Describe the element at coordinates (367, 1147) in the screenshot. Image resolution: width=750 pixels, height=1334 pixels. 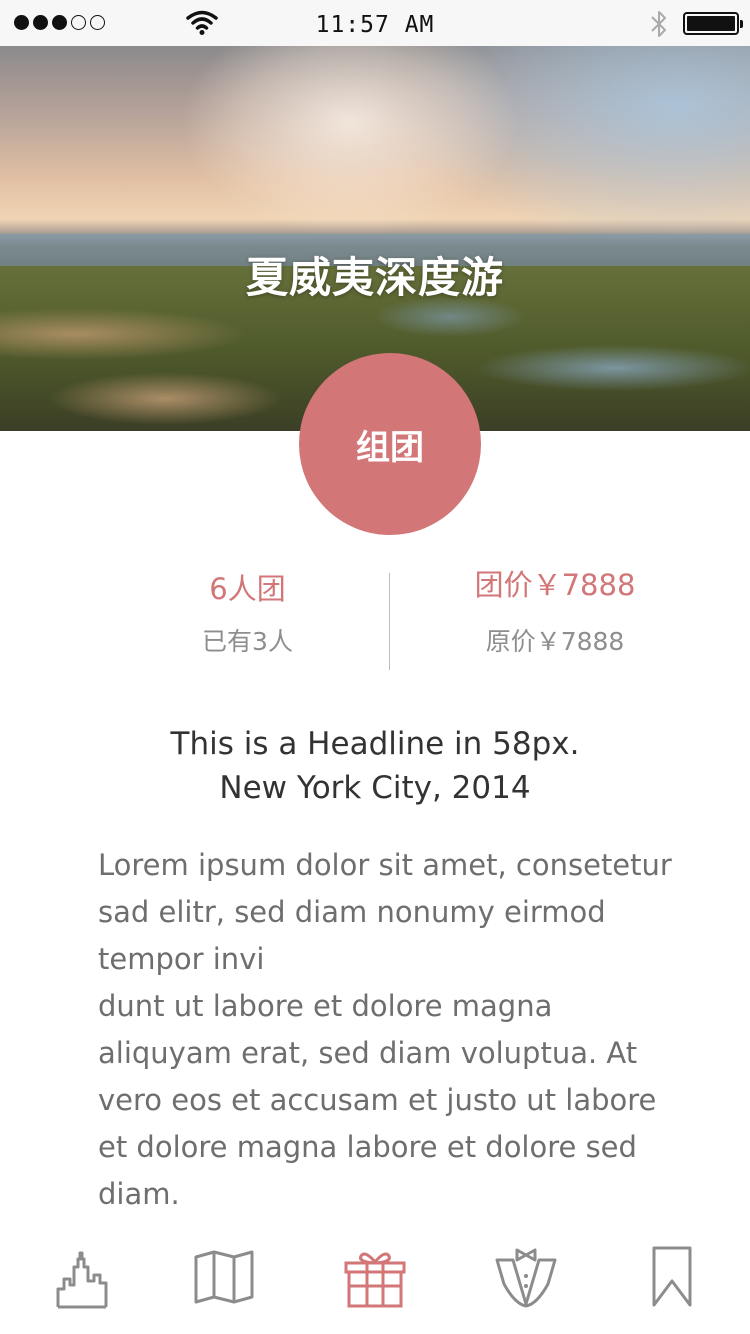
I see `body-line: et dolore magna labore et dolore sed` at that location.